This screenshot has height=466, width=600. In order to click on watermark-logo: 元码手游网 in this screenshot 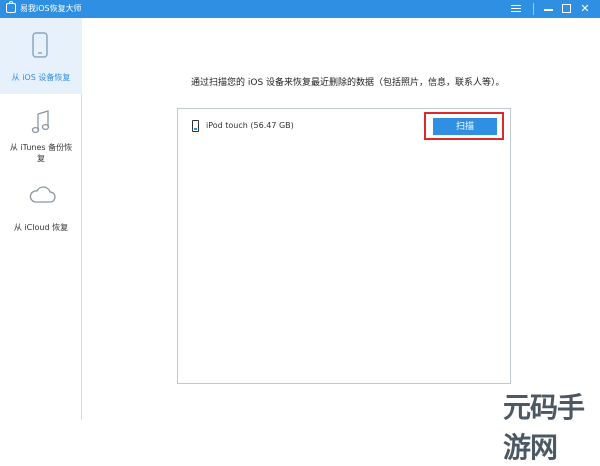, I will do `click(544, 427)`.